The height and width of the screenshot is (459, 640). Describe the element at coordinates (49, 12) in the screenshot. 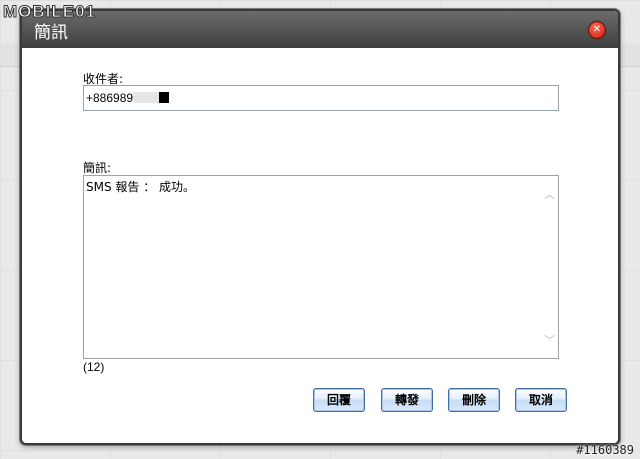

I see `watermark-logo: MOBILE01` at that location.